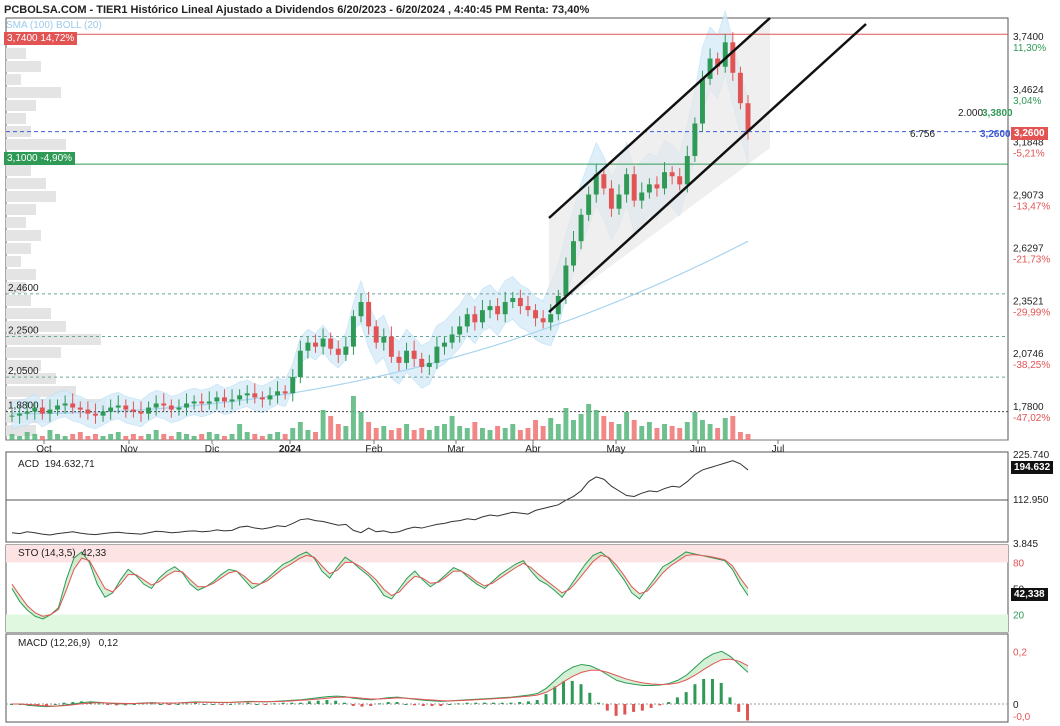 This screenshot has width=1060, height=726. What do you see at coordinates (1027, 101) in the screenshot?
I see `y-tick-pct: 3,04%` at bounding box center [1027, 101].